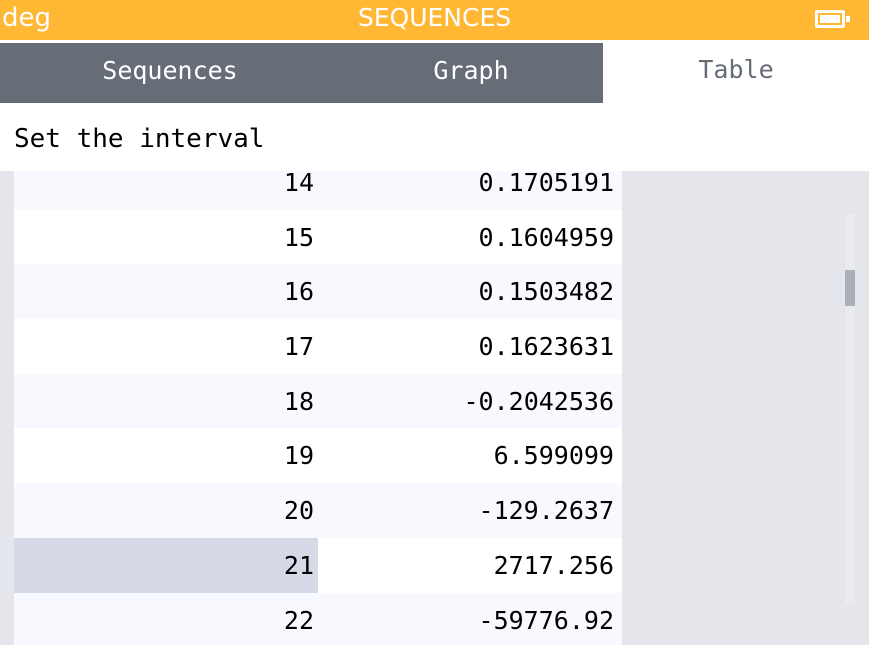  Describe the element at coordinates (166, 346) in the screenshot. I see `n-cell: 17` at that location.